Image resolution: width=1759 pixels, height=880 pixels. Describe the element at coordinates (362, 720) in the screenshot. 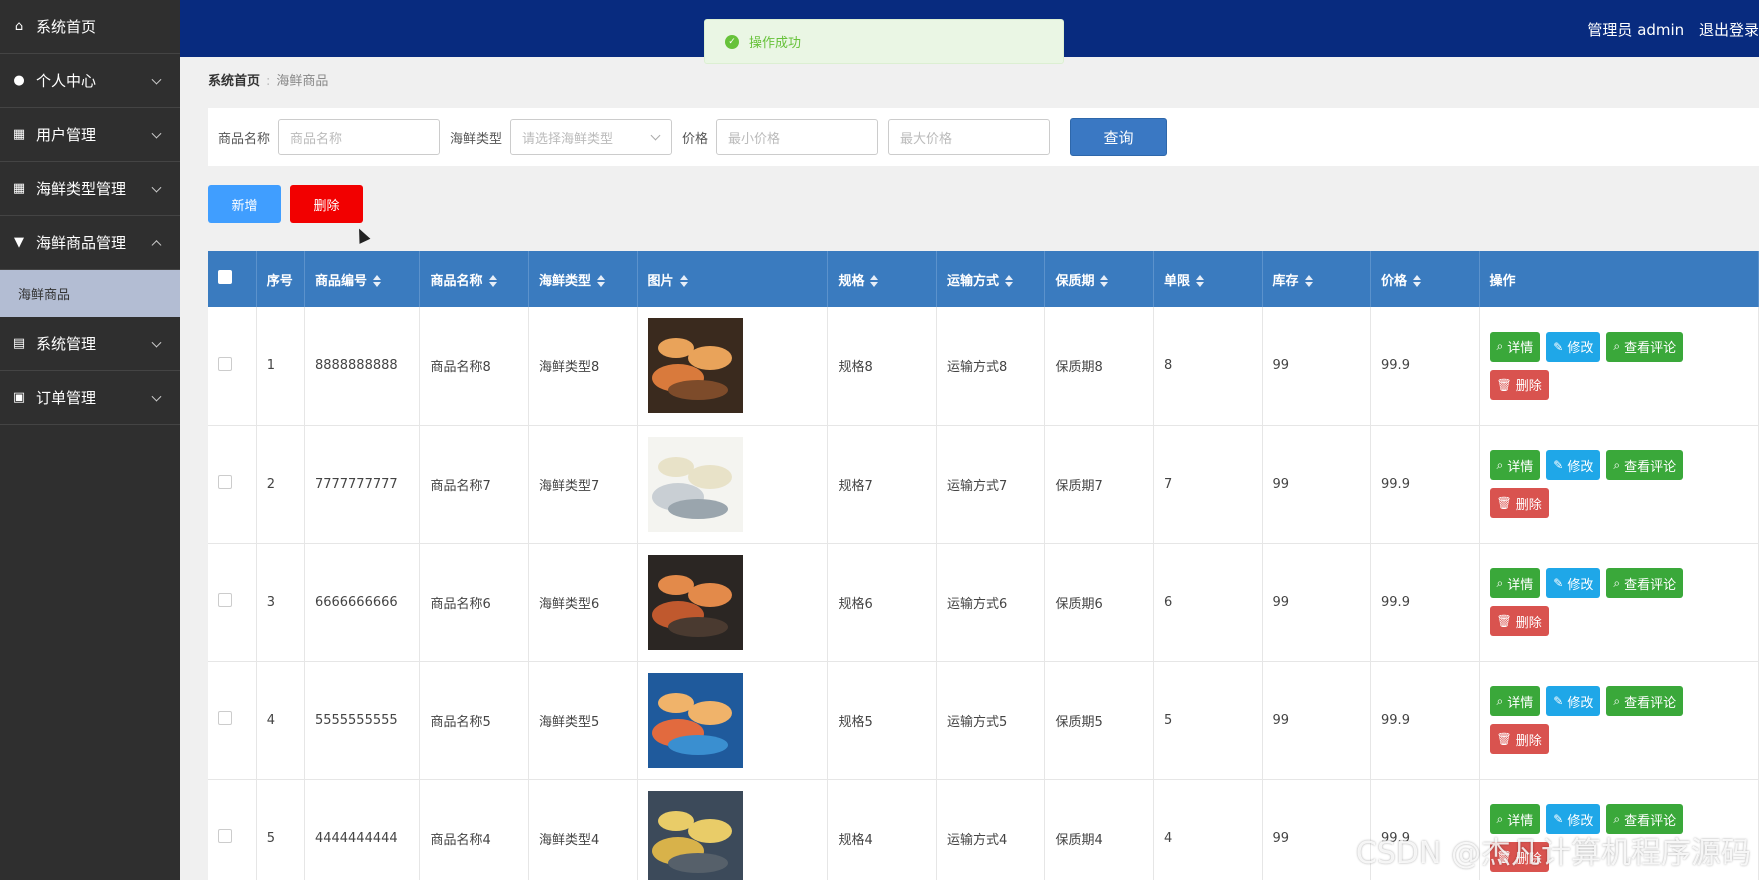

I see `cell-code: 5555555555` at that location.